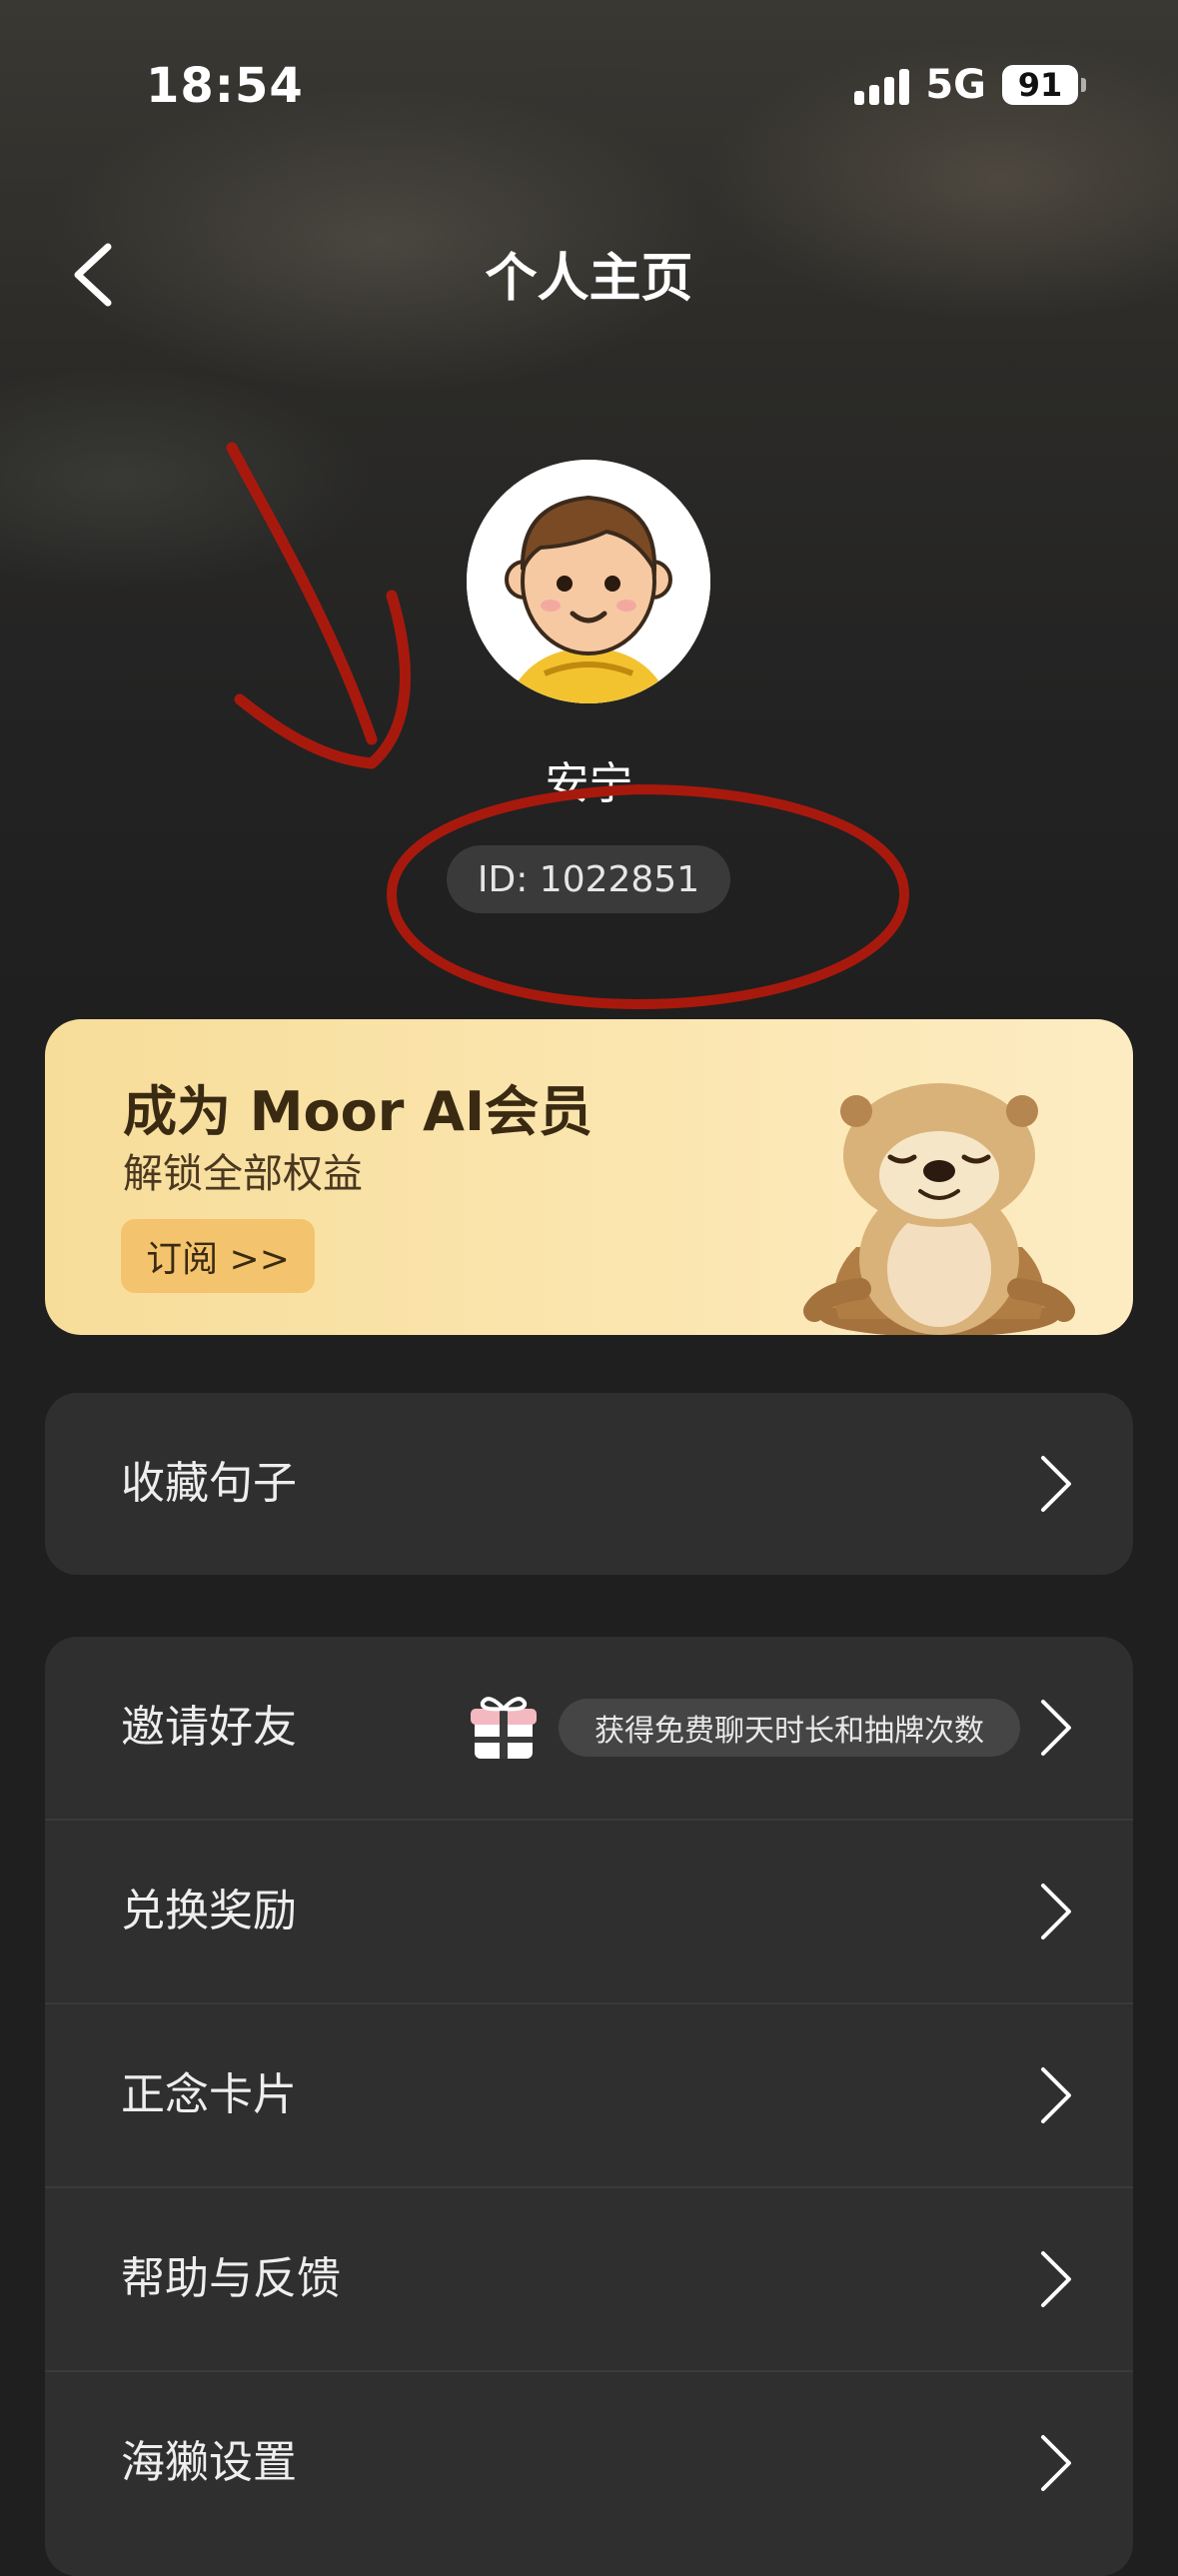 Image resolution: width=1178 pixels, height=2576 pixels. I want to click on status-indicators: 5G 91, so click(970, 85).